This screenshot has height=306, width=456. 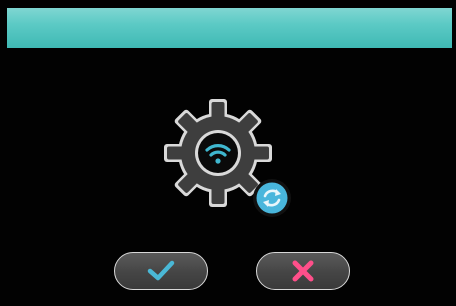 I want to click on confirm-button, so click(x=161, y=271).